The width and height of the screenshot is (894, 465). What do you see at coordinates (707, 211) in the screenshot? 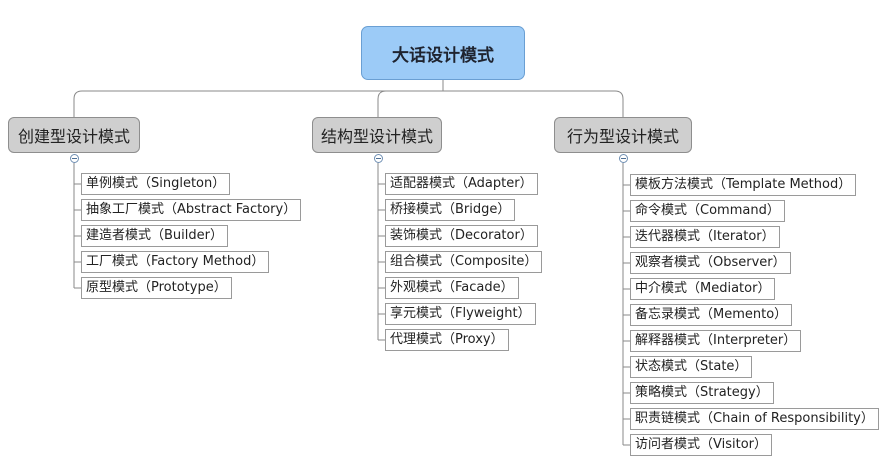
I see `pattern-node: 命令模式（Command）` at bounding box center [707, 211].